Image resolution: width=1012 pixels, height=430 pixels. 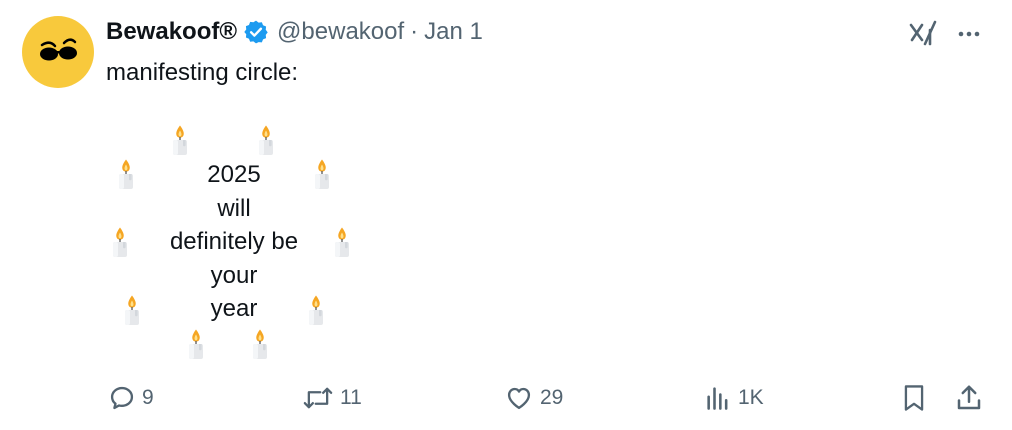 I want to click on circle-line: your, so click(x=234, y=275).